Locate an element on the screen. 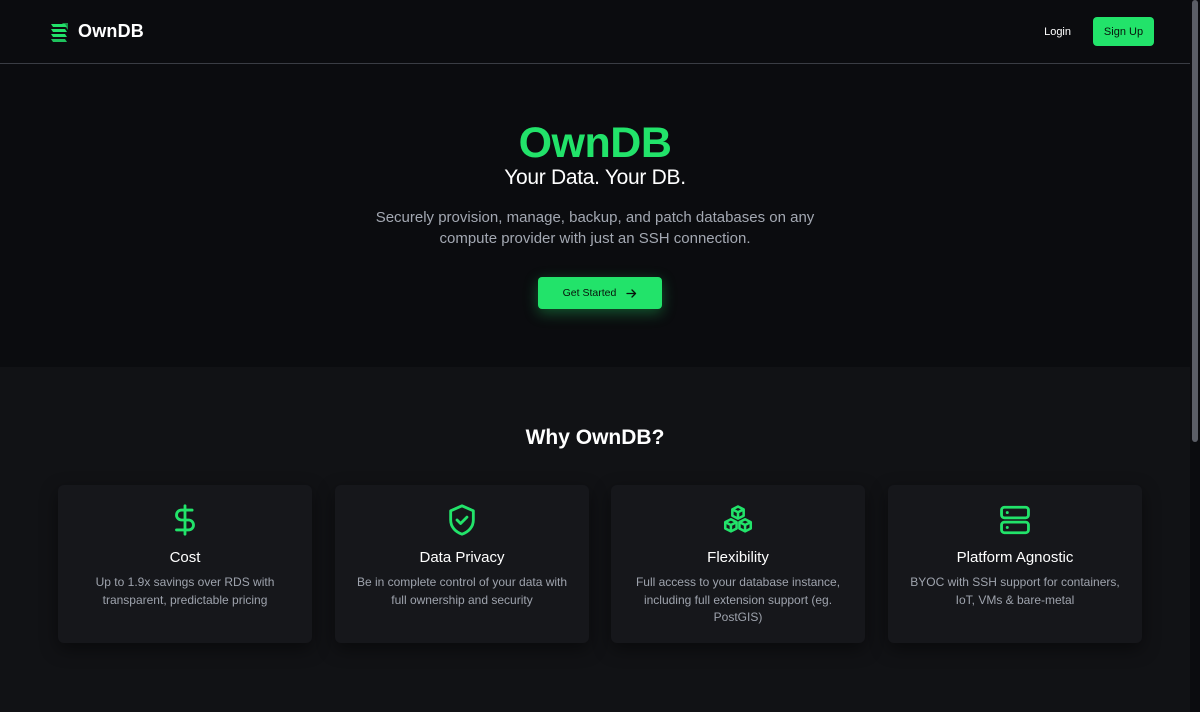 The image size is (1200, 712). feature-title: Platform Agnostic is located at coordinates (1015, 557).